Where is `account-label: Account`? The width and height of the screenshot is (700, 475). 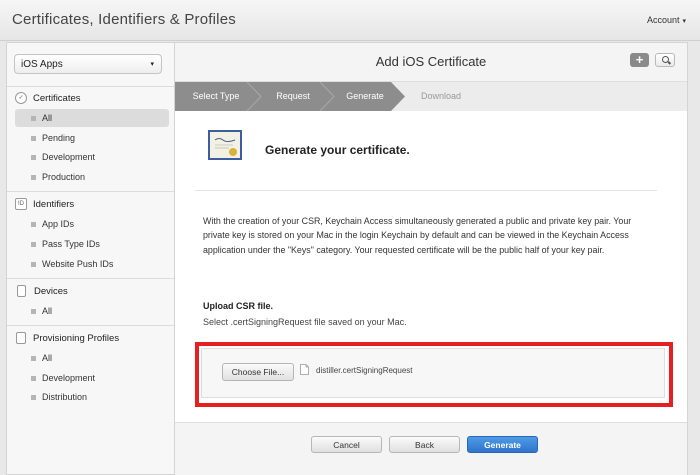 account-label: Account is located at coordinates (663, 20).